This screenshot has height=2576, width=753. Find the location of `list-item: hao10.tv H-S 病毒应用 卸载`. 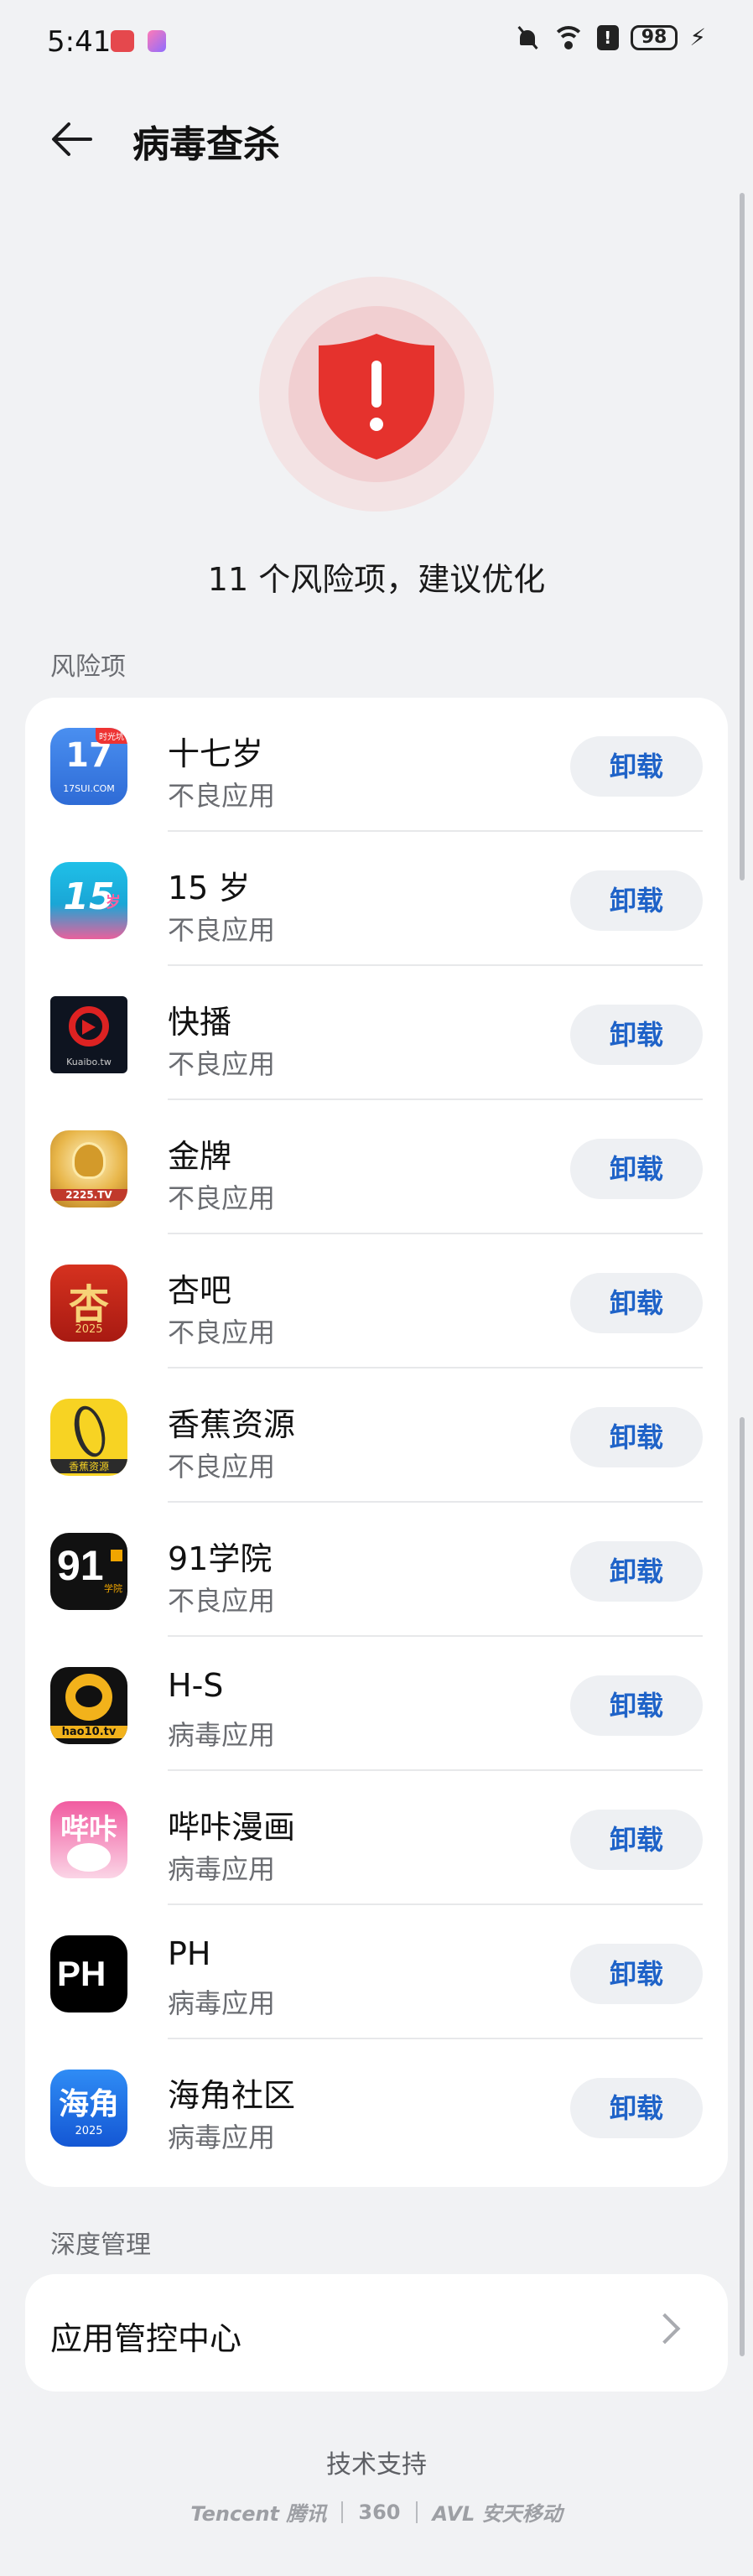

list-item: hao10.tv H-S 病毒应用 卸载 is located at coordinates (376, 1704).